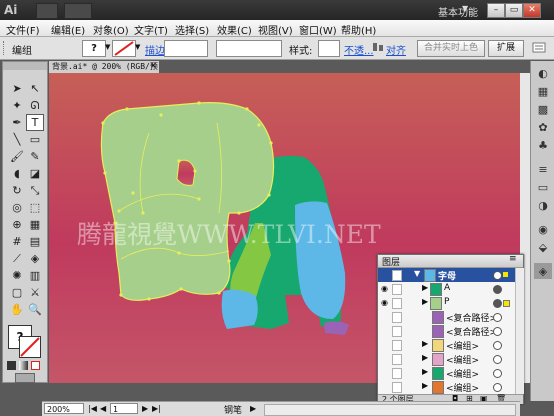 This screenshot has height=416, width=554. What do you see at coordinates (145, 408) in the screenshot?
I see `next-artboard-icon: ▶` at bounding box center [145, 408].